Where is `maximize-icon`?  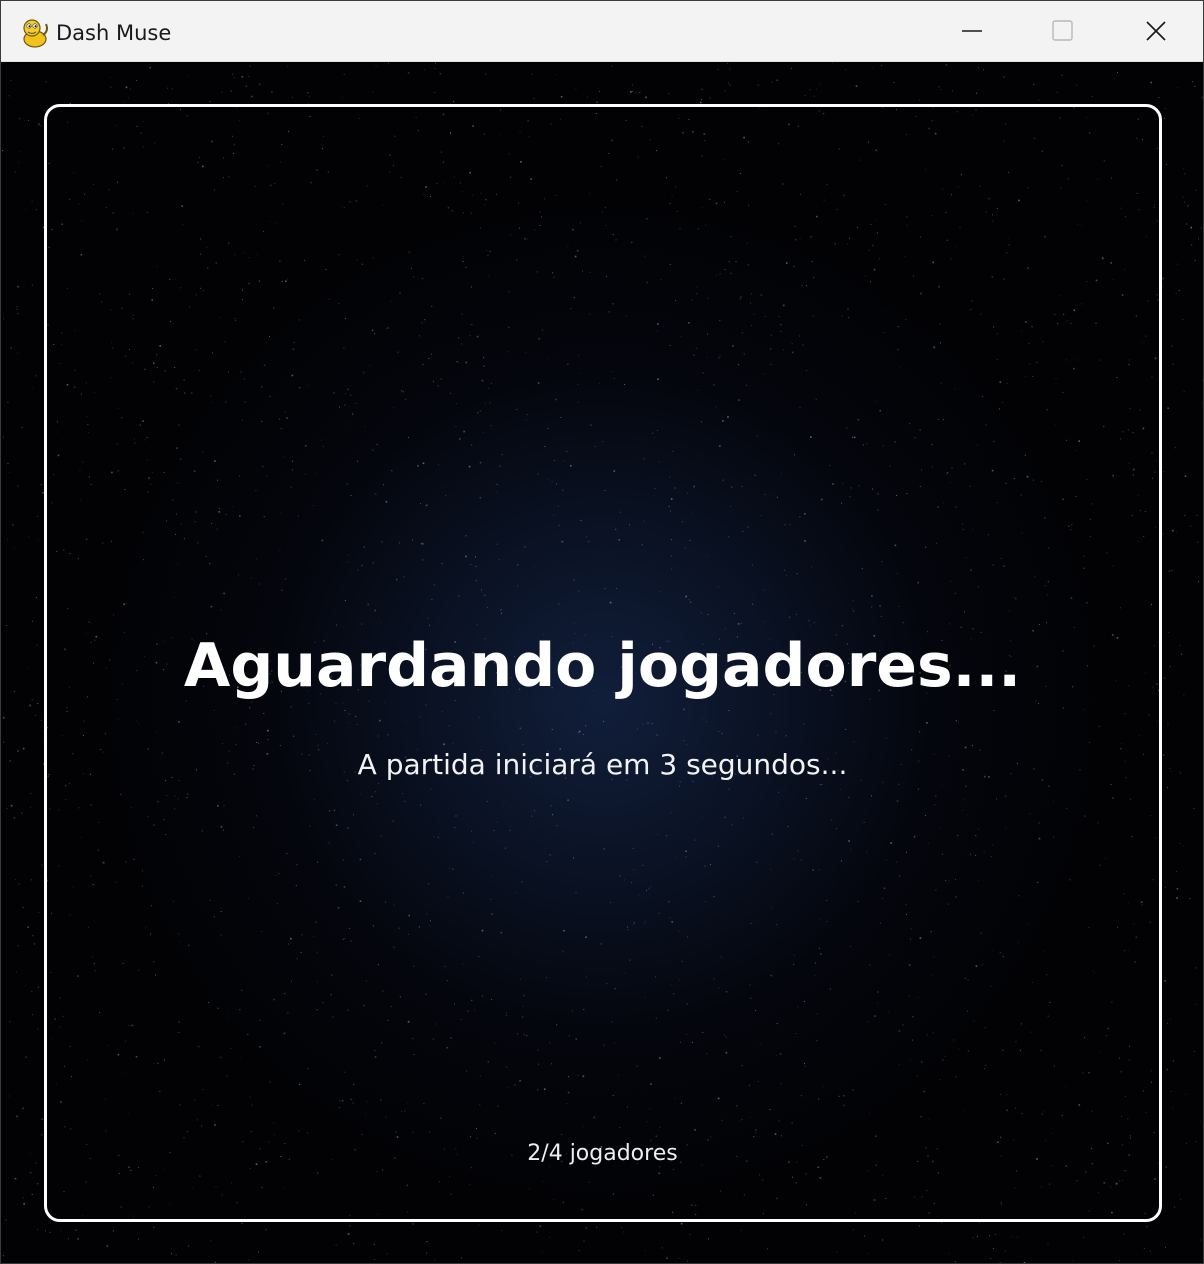 maximize-icon is located at coordinates (1062, 30).